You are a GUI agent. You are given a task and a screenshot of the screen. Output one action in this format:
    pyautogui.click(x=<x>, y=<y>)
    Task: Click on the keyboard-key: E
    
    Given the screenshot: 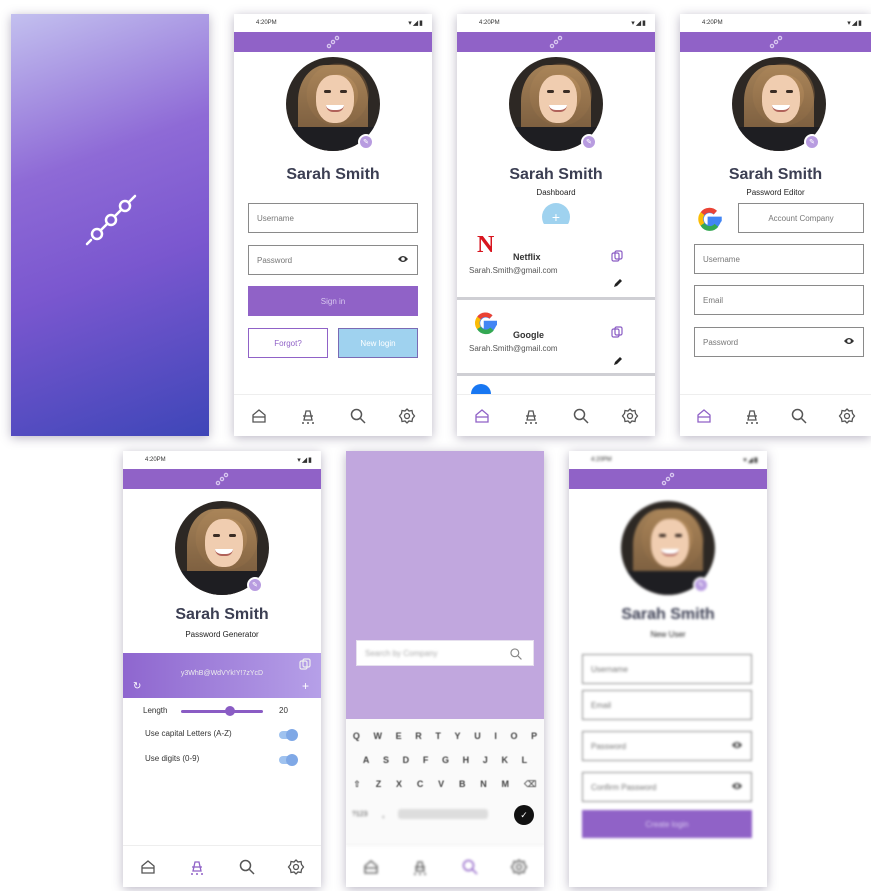 What is the action you would take?
    pyautogui.click(x=399, y=736)
    